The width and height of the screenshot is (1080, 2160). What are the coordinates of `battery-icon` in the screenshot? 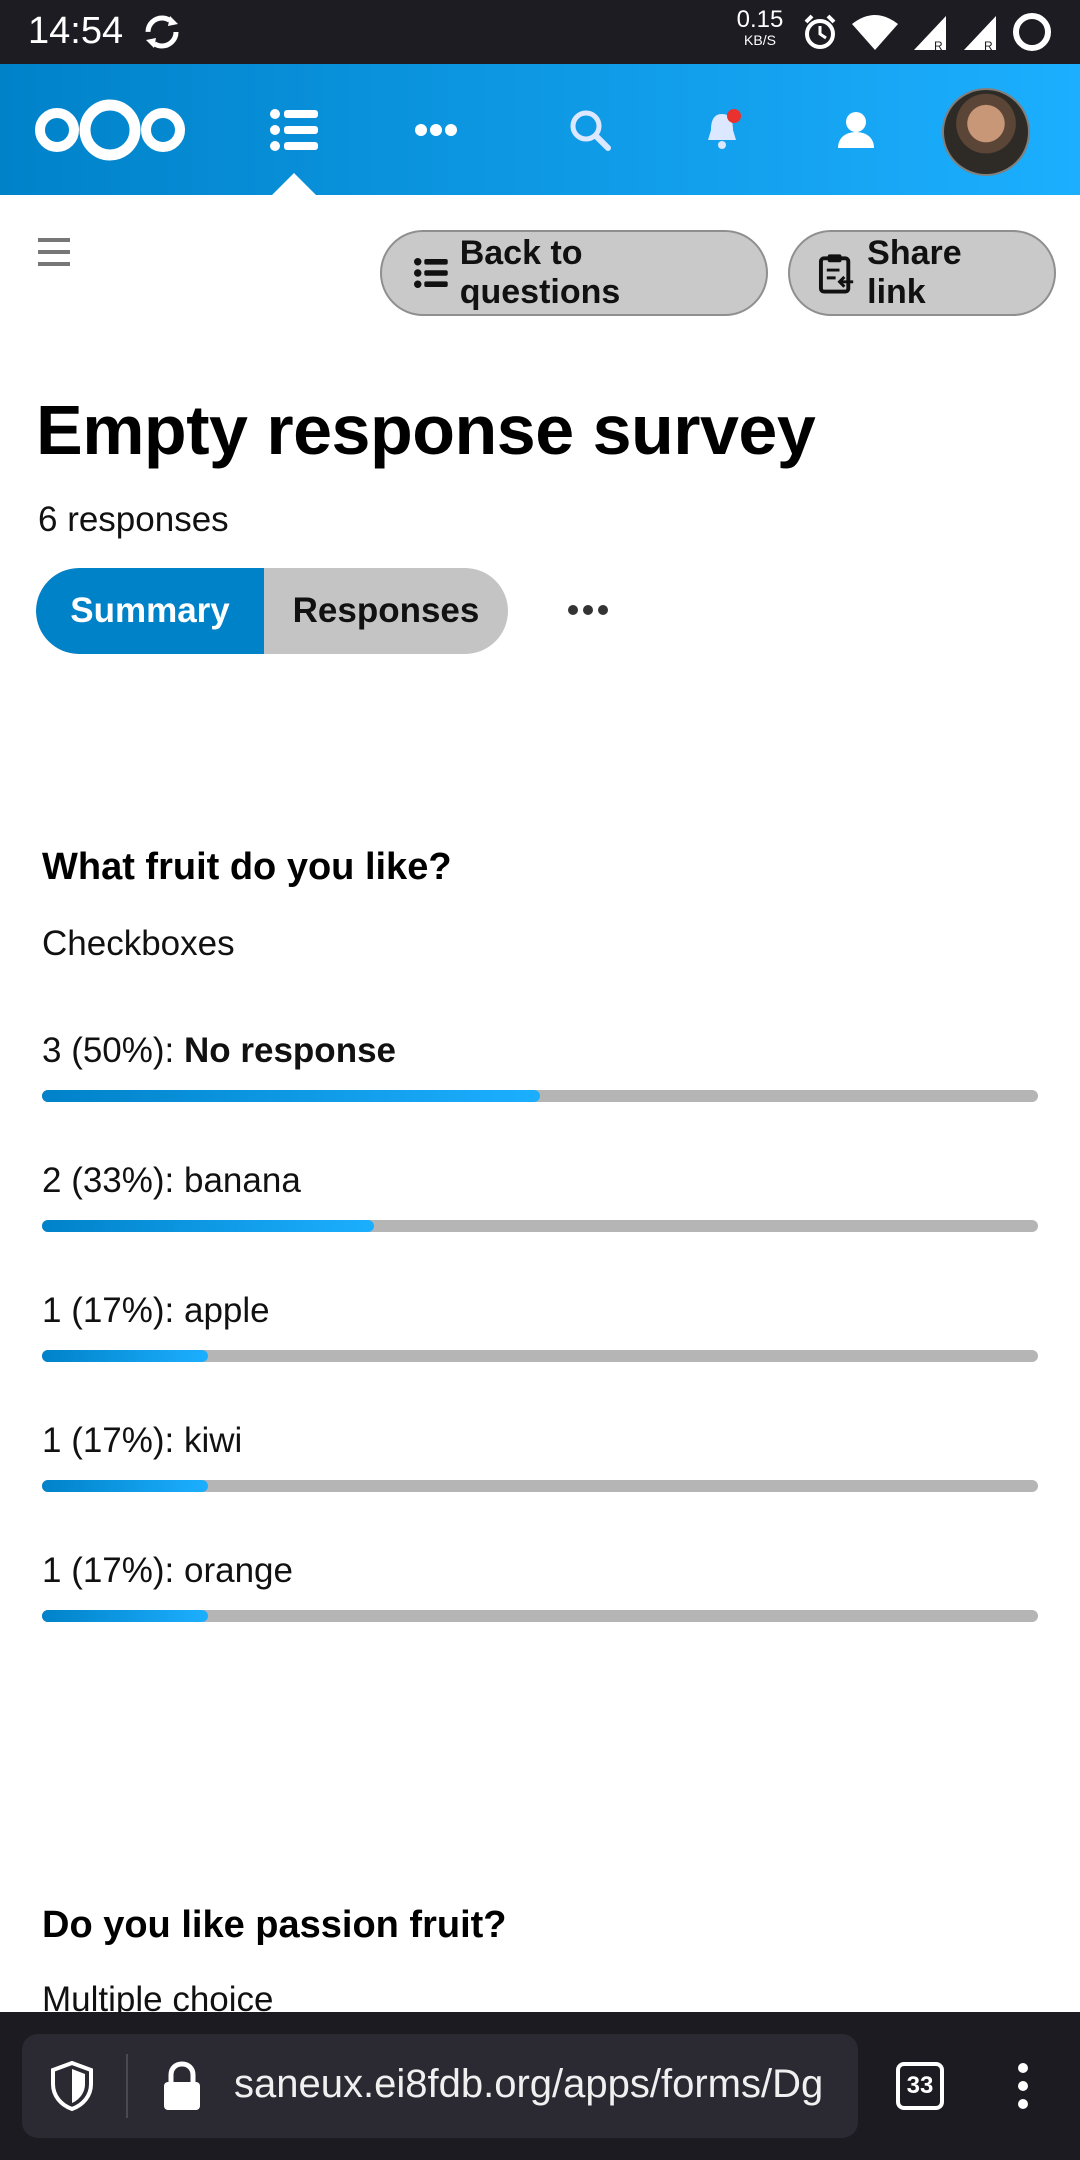 It's located at (1032, 32).